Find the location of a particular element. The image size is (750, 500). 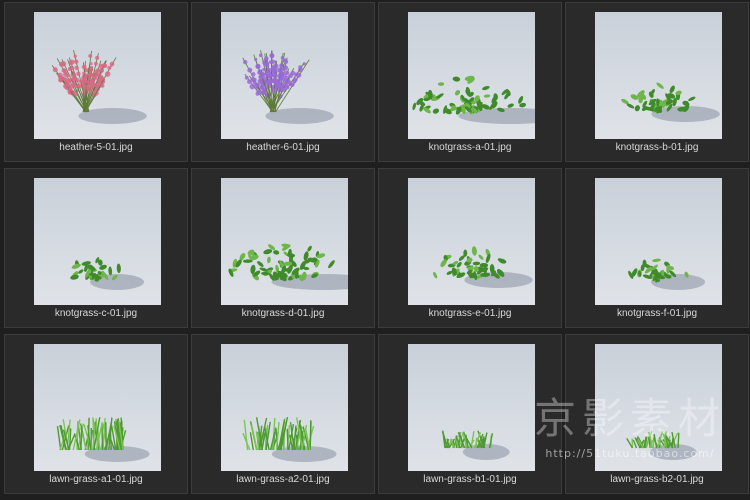

file-thumbnail-tile: heather-6-01.jpg is located at coordinates (283, 82).